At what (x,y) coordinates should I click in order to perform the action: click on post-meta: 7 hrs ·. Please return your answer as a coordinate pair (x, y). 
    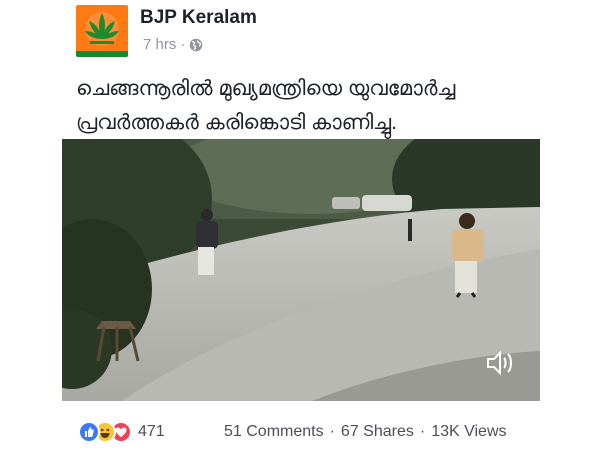
    Looking at the image, I should click on (173, 44).